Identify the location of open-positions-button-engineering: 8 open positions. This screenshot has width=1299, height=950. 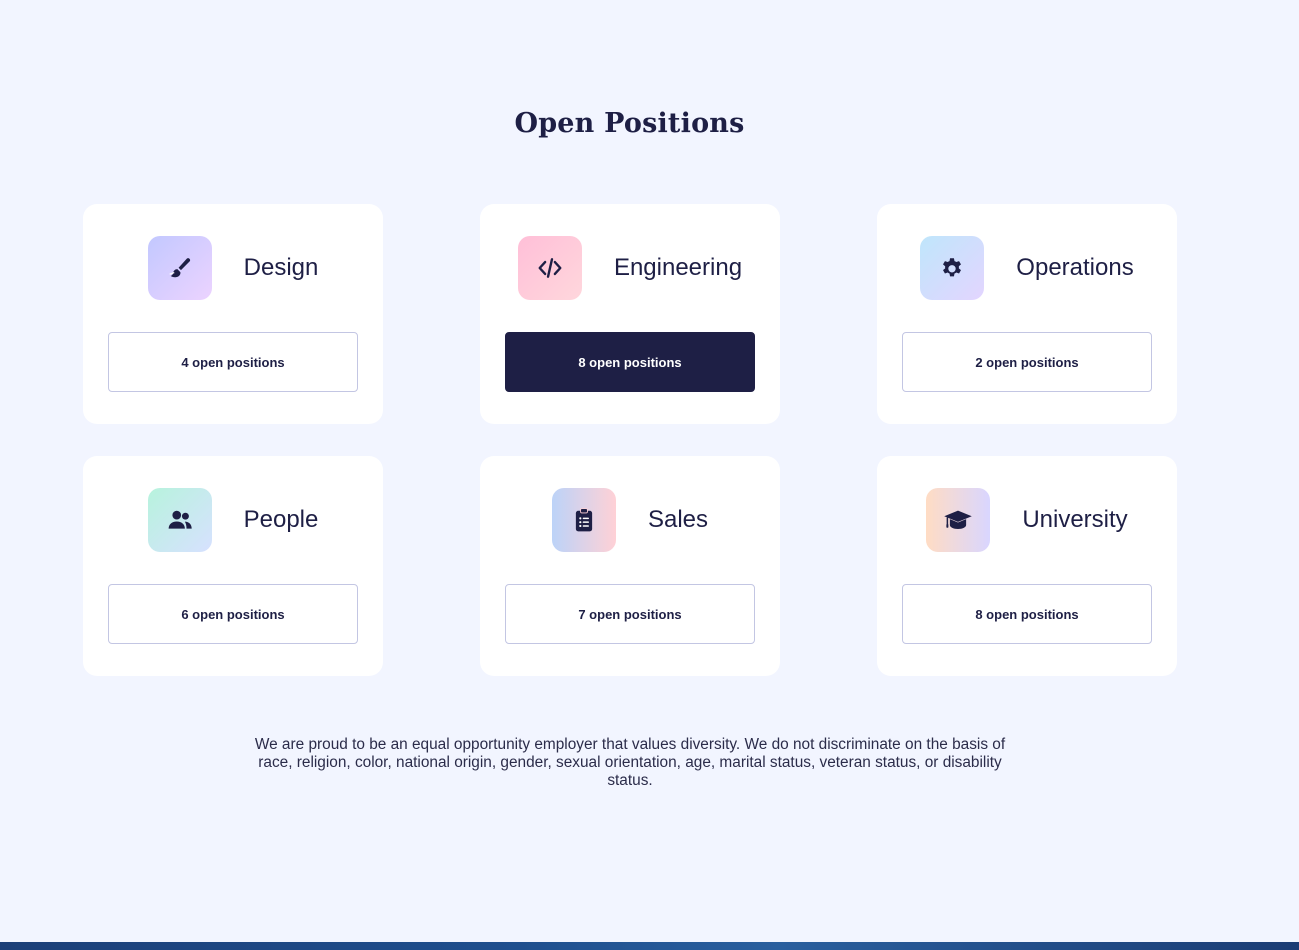
(630, 362).